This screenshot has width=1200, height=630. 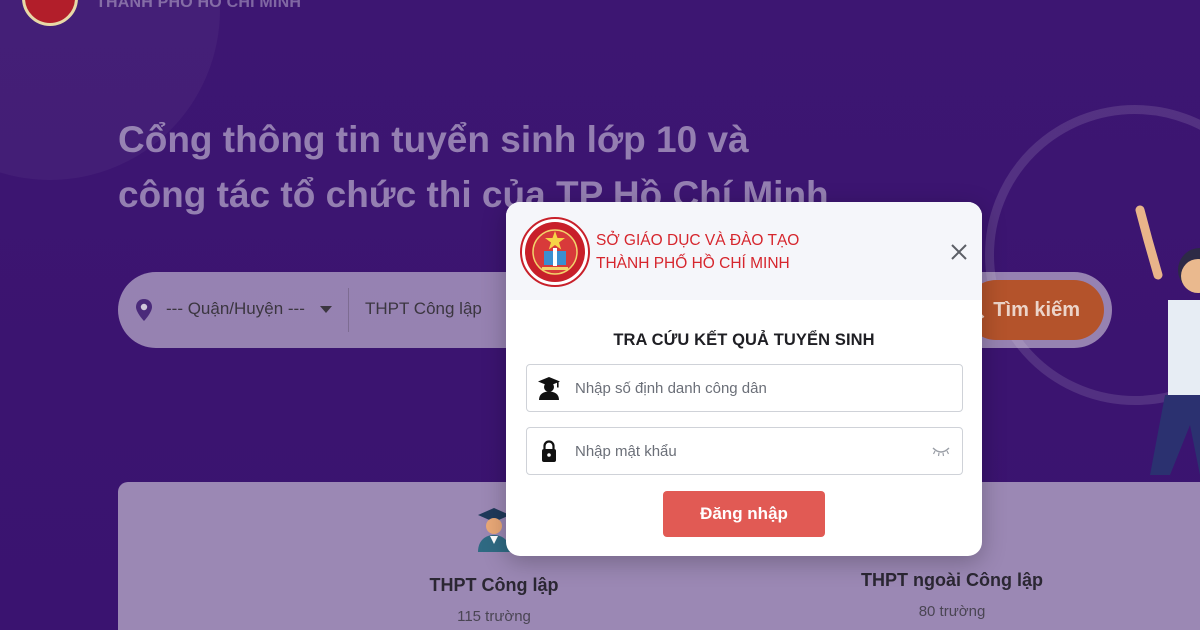 I want to click on close-icon, so click(x=959, y=252).